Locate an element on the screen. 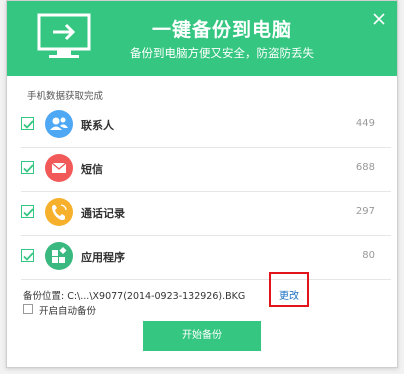 This screenshot has height=374, width=404. auto-backup-label: 开启自动备份 is located at coordinates (68, 311).